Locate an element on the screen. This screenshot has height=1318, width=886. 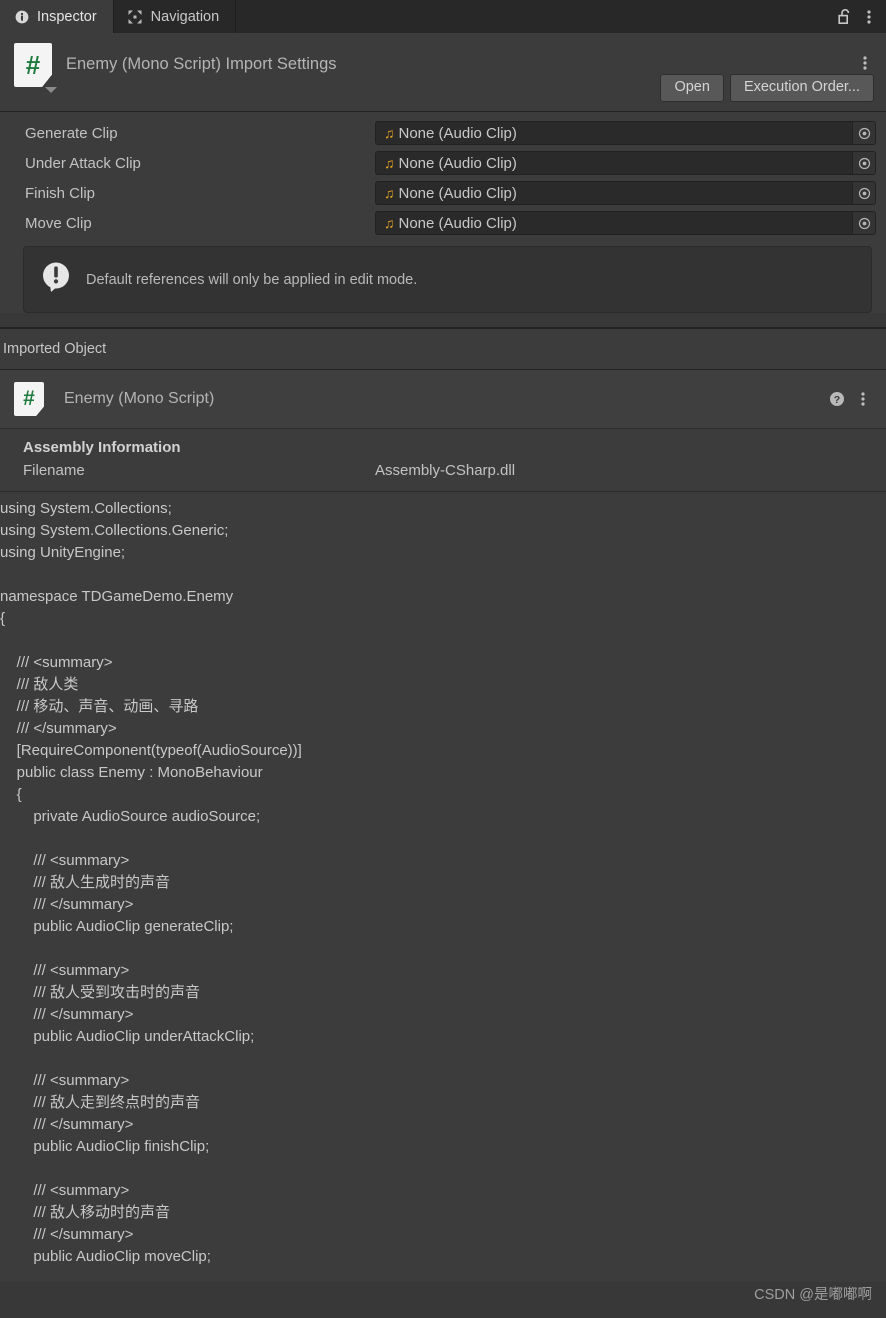
object-field-move-clip: ♫ None (Audio Clip) is located at coordinates (625, 223).